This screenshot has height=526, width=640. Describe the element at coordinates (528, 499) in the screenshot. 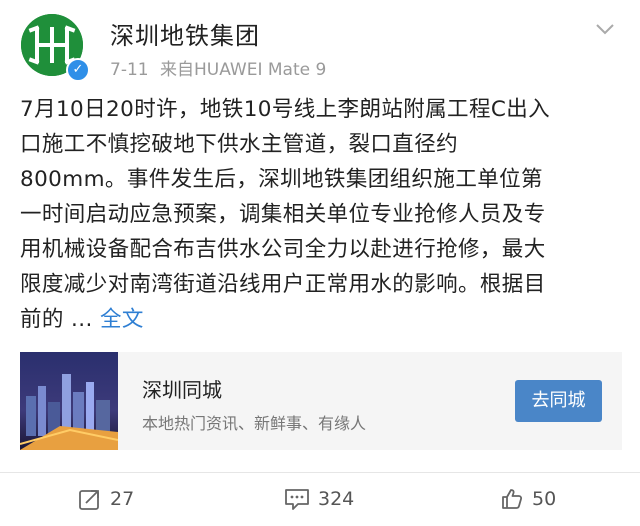

I see `like-button: 50` at that location.